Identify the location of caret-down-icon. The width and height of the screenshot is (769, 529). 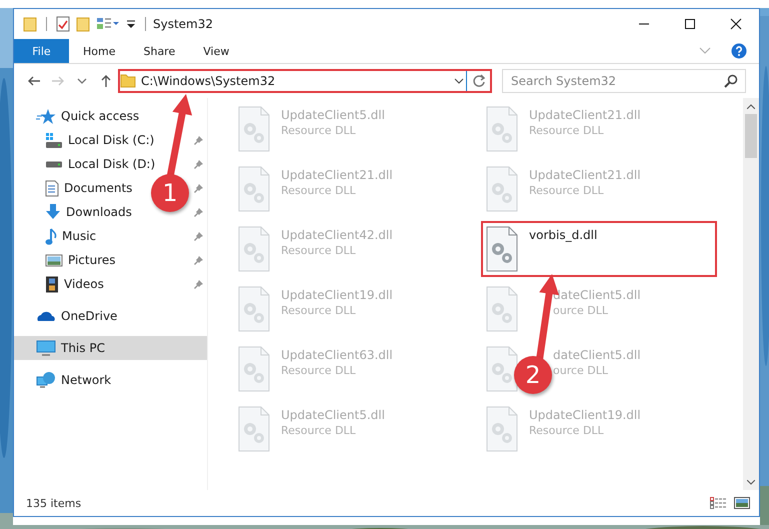
(751, 482).